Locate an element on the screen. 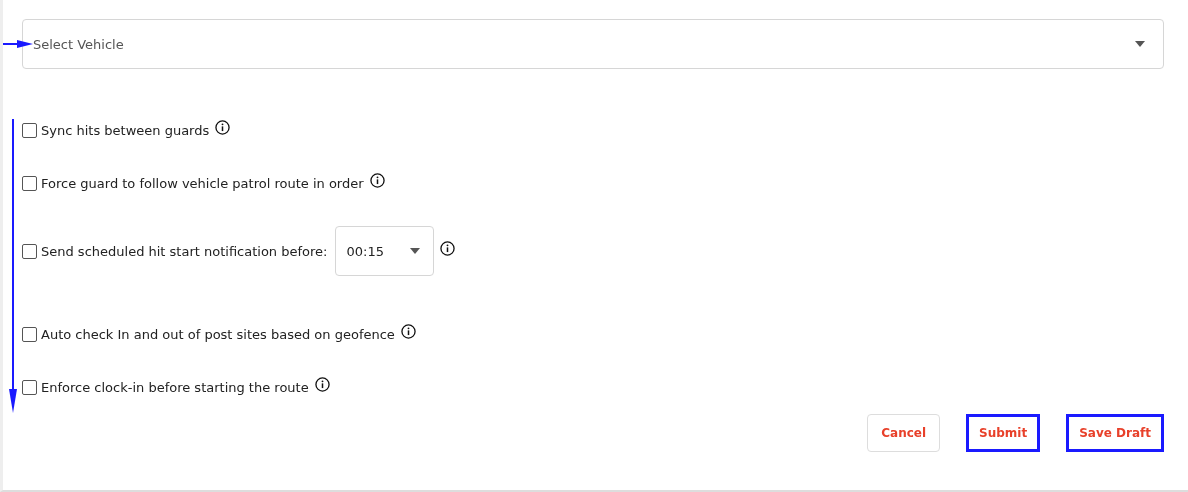 This screenshot has width=1188, height=492. annotation-arrow is located at coordinates (18, 44).